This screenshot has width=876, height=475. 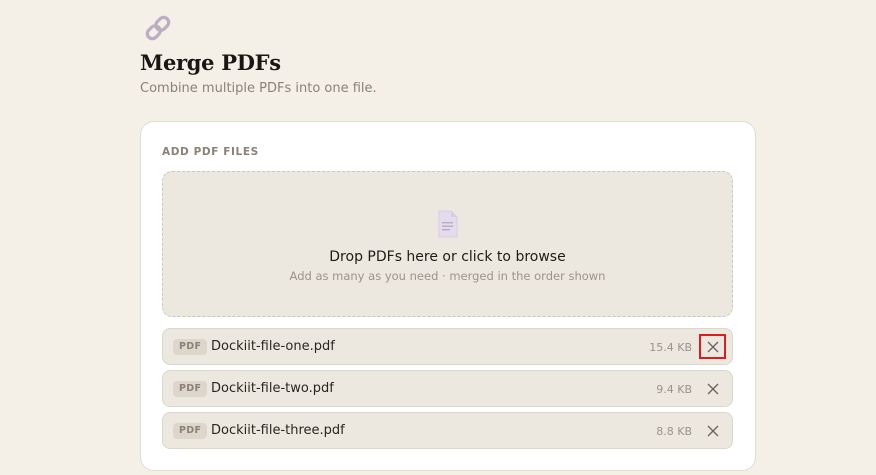 What do you see at coordinates (670, 347) in the screenshot?
I see `file-size: 15.4 KB` at bounding box center [670, 347].